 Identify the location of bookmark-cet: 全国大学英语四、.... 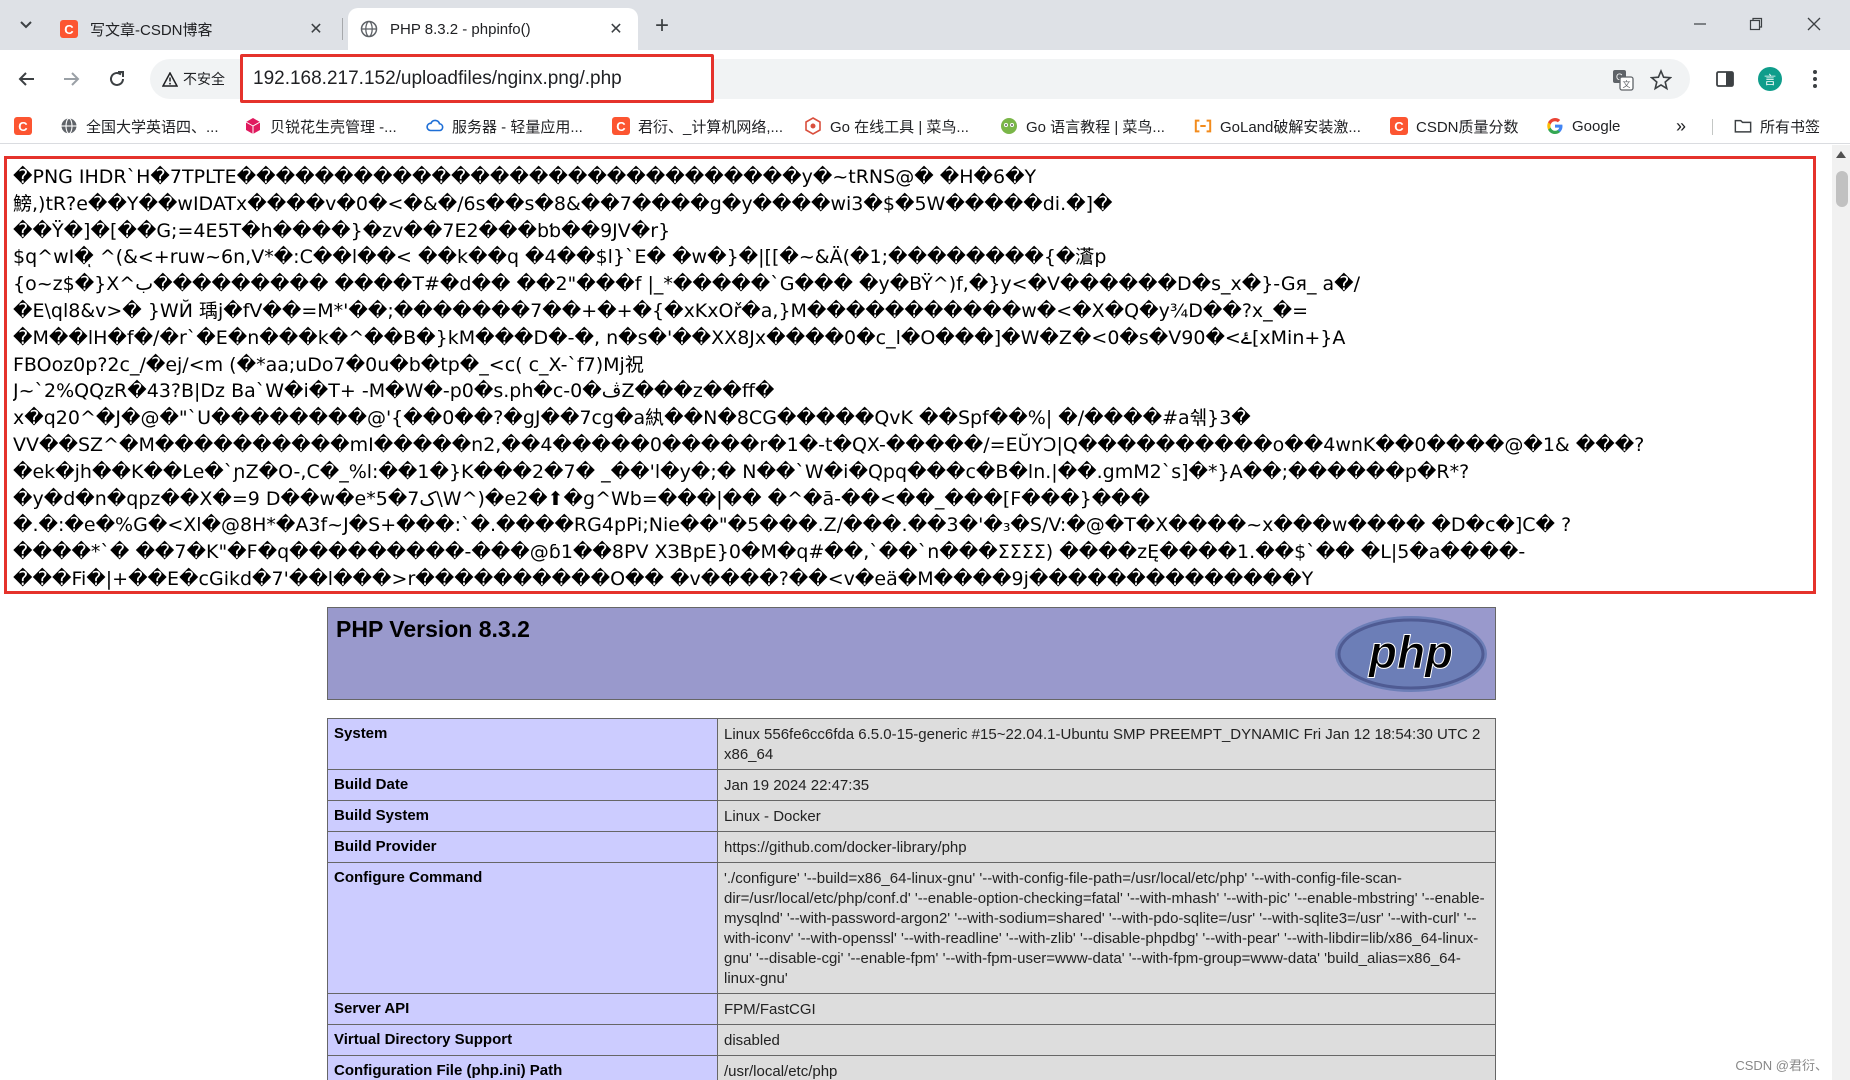
(139, 126).